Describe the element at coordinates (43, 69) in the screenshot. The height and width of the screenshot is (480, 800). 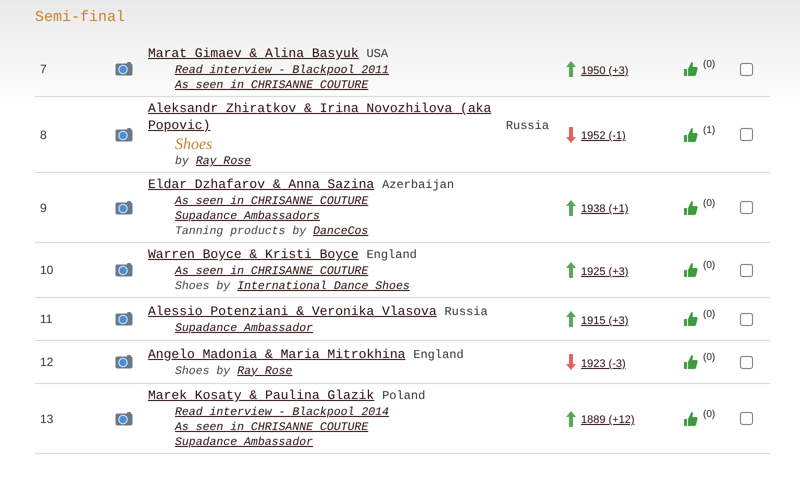
I see `rank-number: 7` at that location.